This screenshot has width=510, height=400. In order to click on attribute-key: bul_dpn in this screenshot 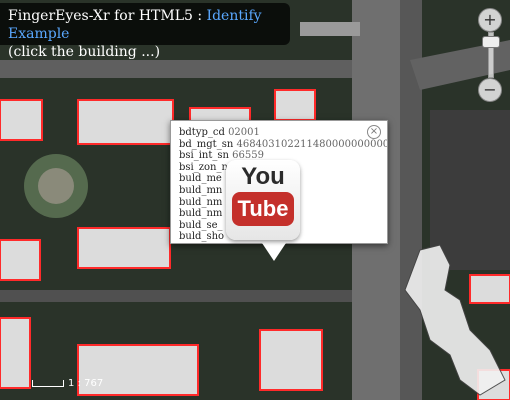, I will do `click(199, 243)`.